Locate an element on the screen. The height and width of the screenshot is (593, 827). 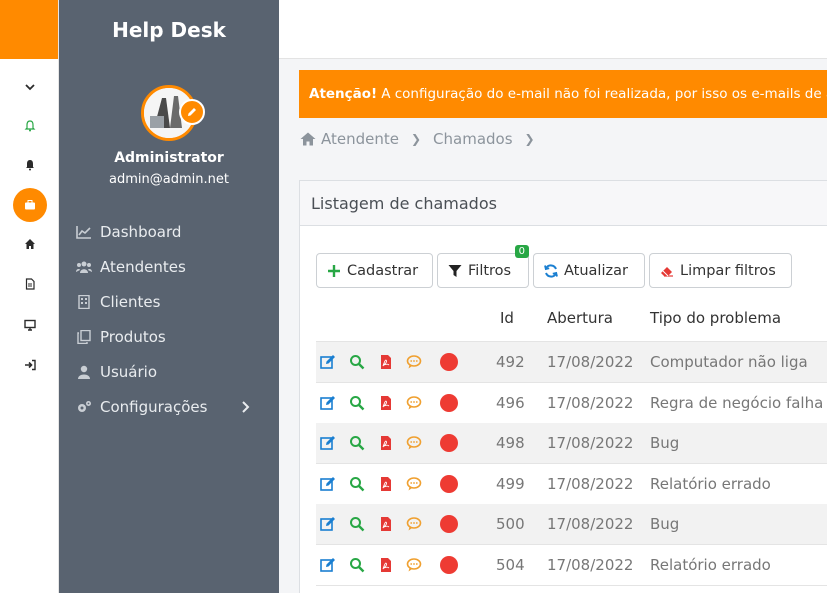
user-icon is located at coordinates (84, 372).